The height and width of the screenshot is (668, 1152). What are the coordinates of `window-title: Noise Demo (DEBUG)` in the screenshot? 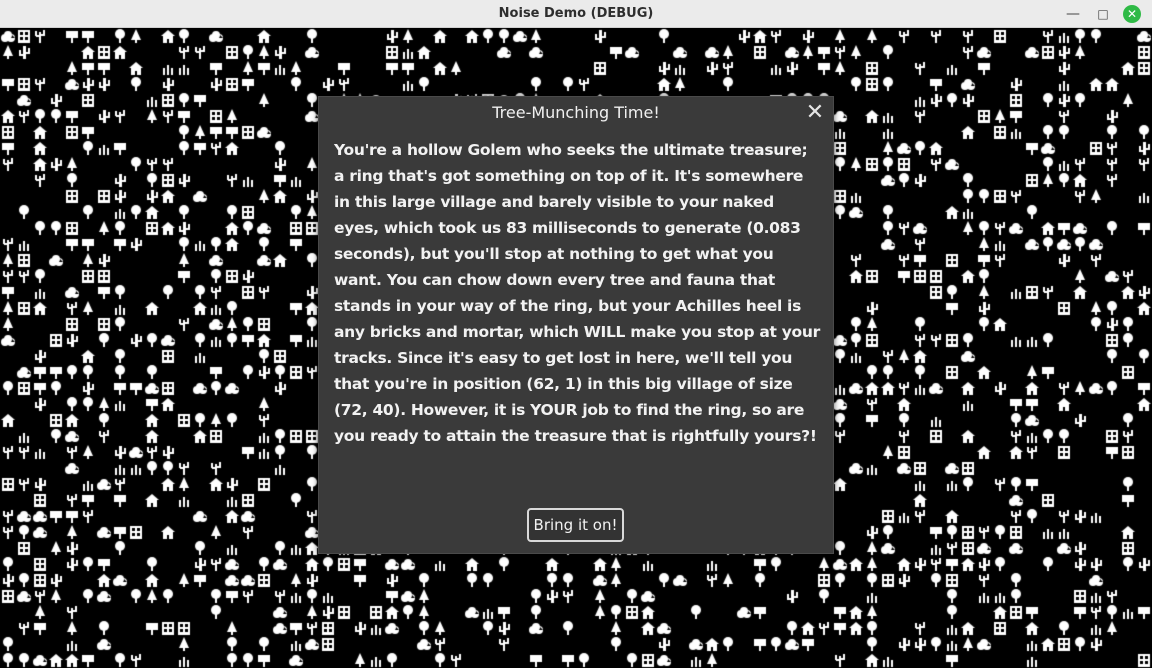 It's located at (576, 13).